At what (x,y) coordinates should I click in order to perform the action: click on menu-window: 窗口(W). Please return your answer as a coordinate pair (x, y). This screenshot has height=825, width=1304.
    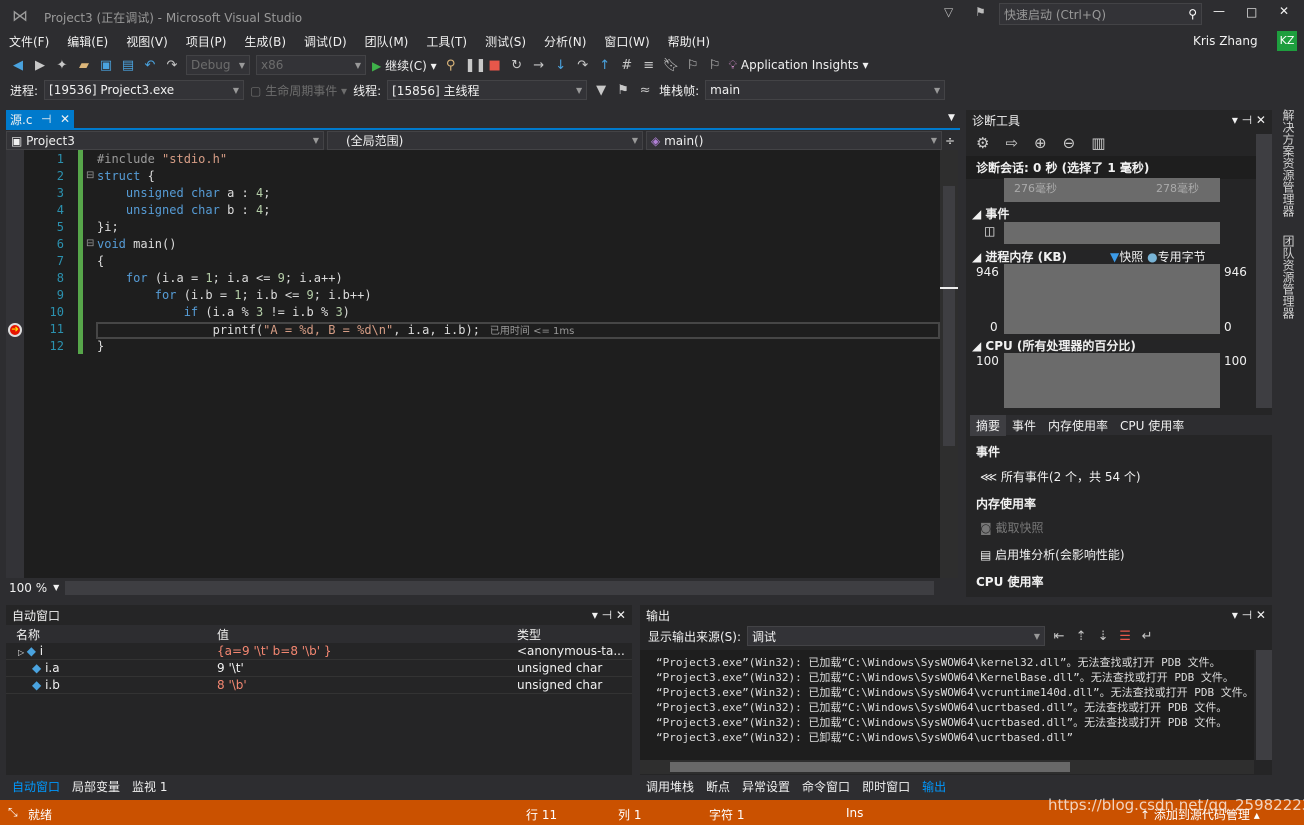
    Looking at the image, I should click on (626, 41).